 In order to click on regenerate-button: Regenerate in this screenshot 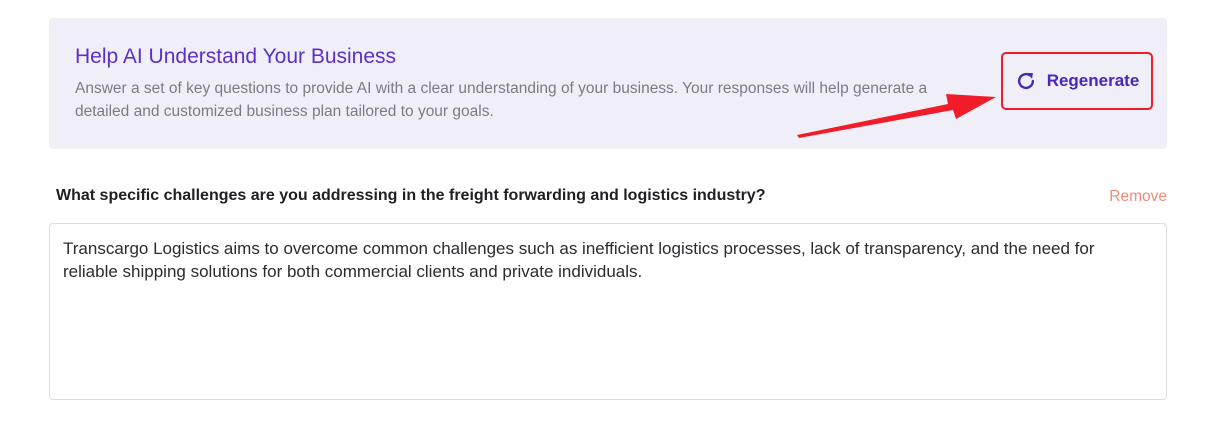, I will do `click(1077, 81)`.